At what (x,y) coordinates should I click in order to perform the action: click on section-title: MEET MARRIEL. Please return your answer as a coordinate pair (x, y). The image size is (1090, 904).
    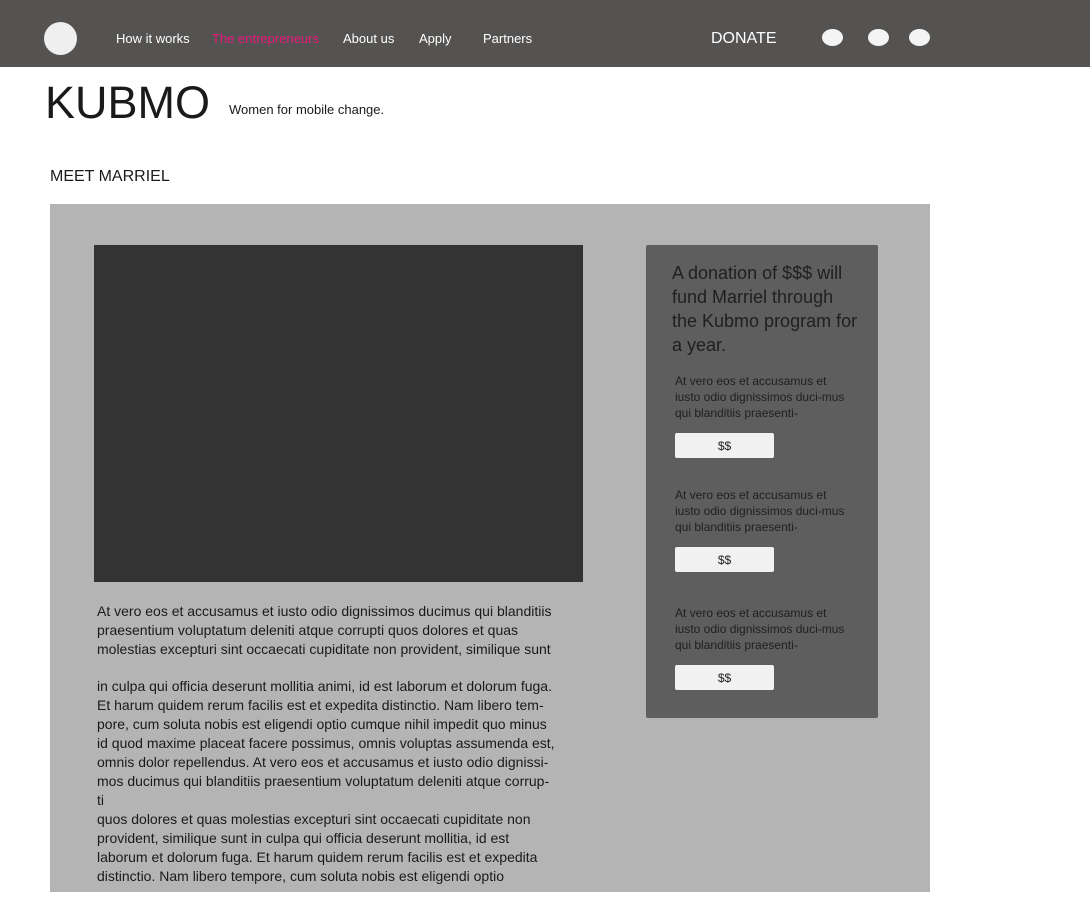
    Looking at the image, I should click on (110, 176).